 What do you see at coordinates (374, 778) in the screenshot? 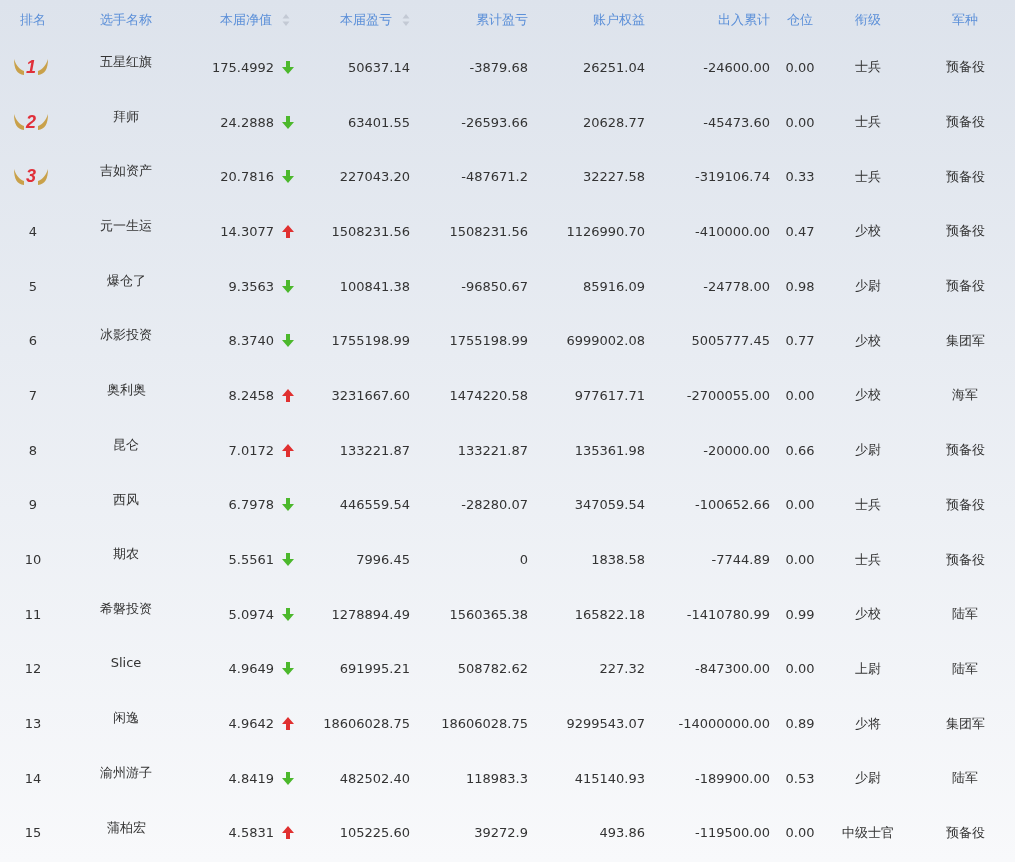
I see `table-cell: 482502.40` at bounding box center [374, 778].